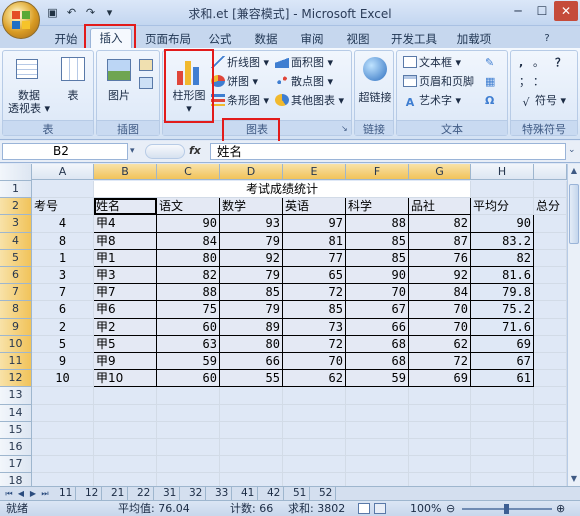 The height and width of the screenshot is (516, 580). I want to click on header-cell: 考号, so click(63, 207).